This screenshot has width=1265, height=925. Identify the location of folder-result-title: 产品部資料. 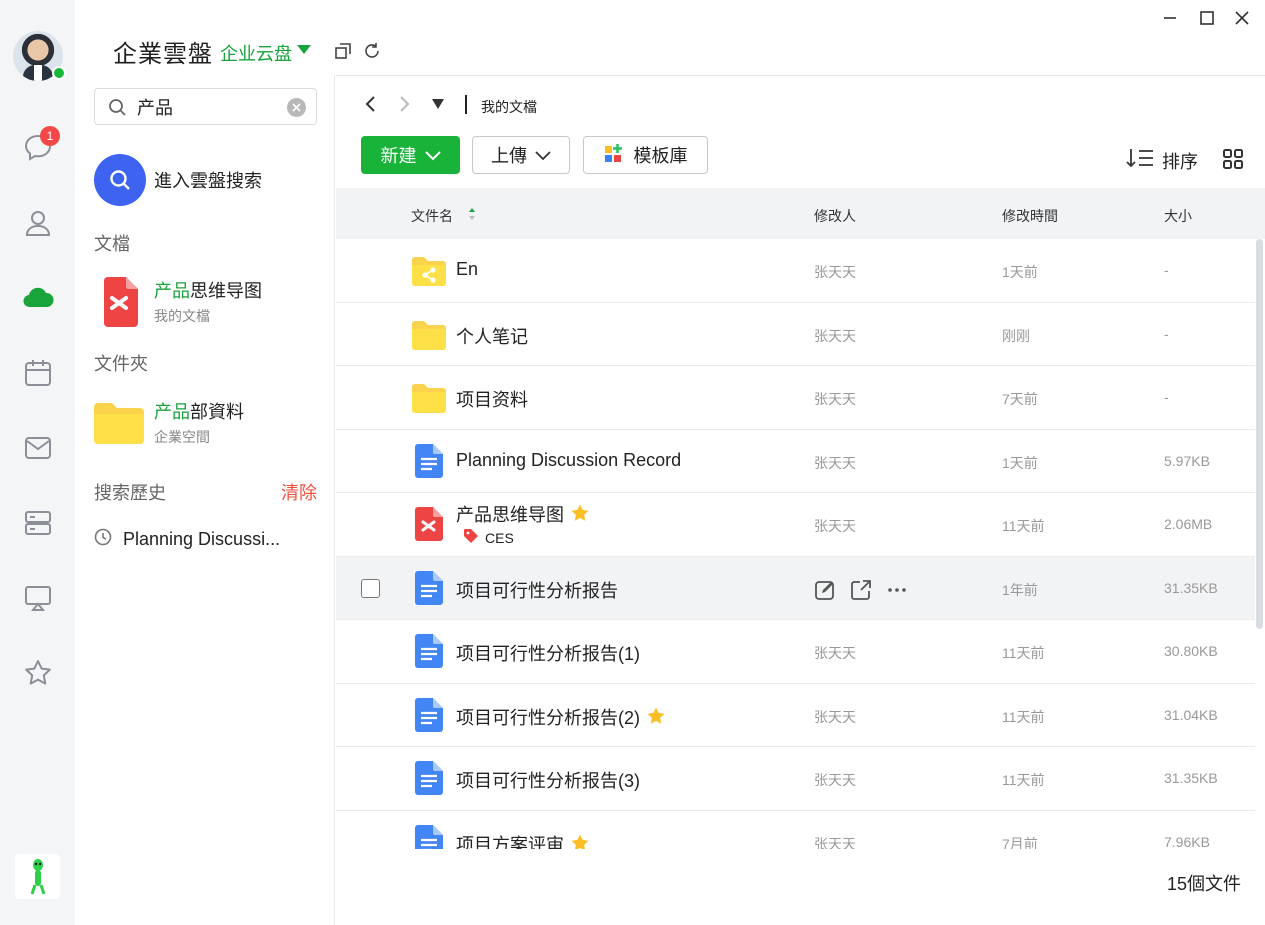
(199, 412).